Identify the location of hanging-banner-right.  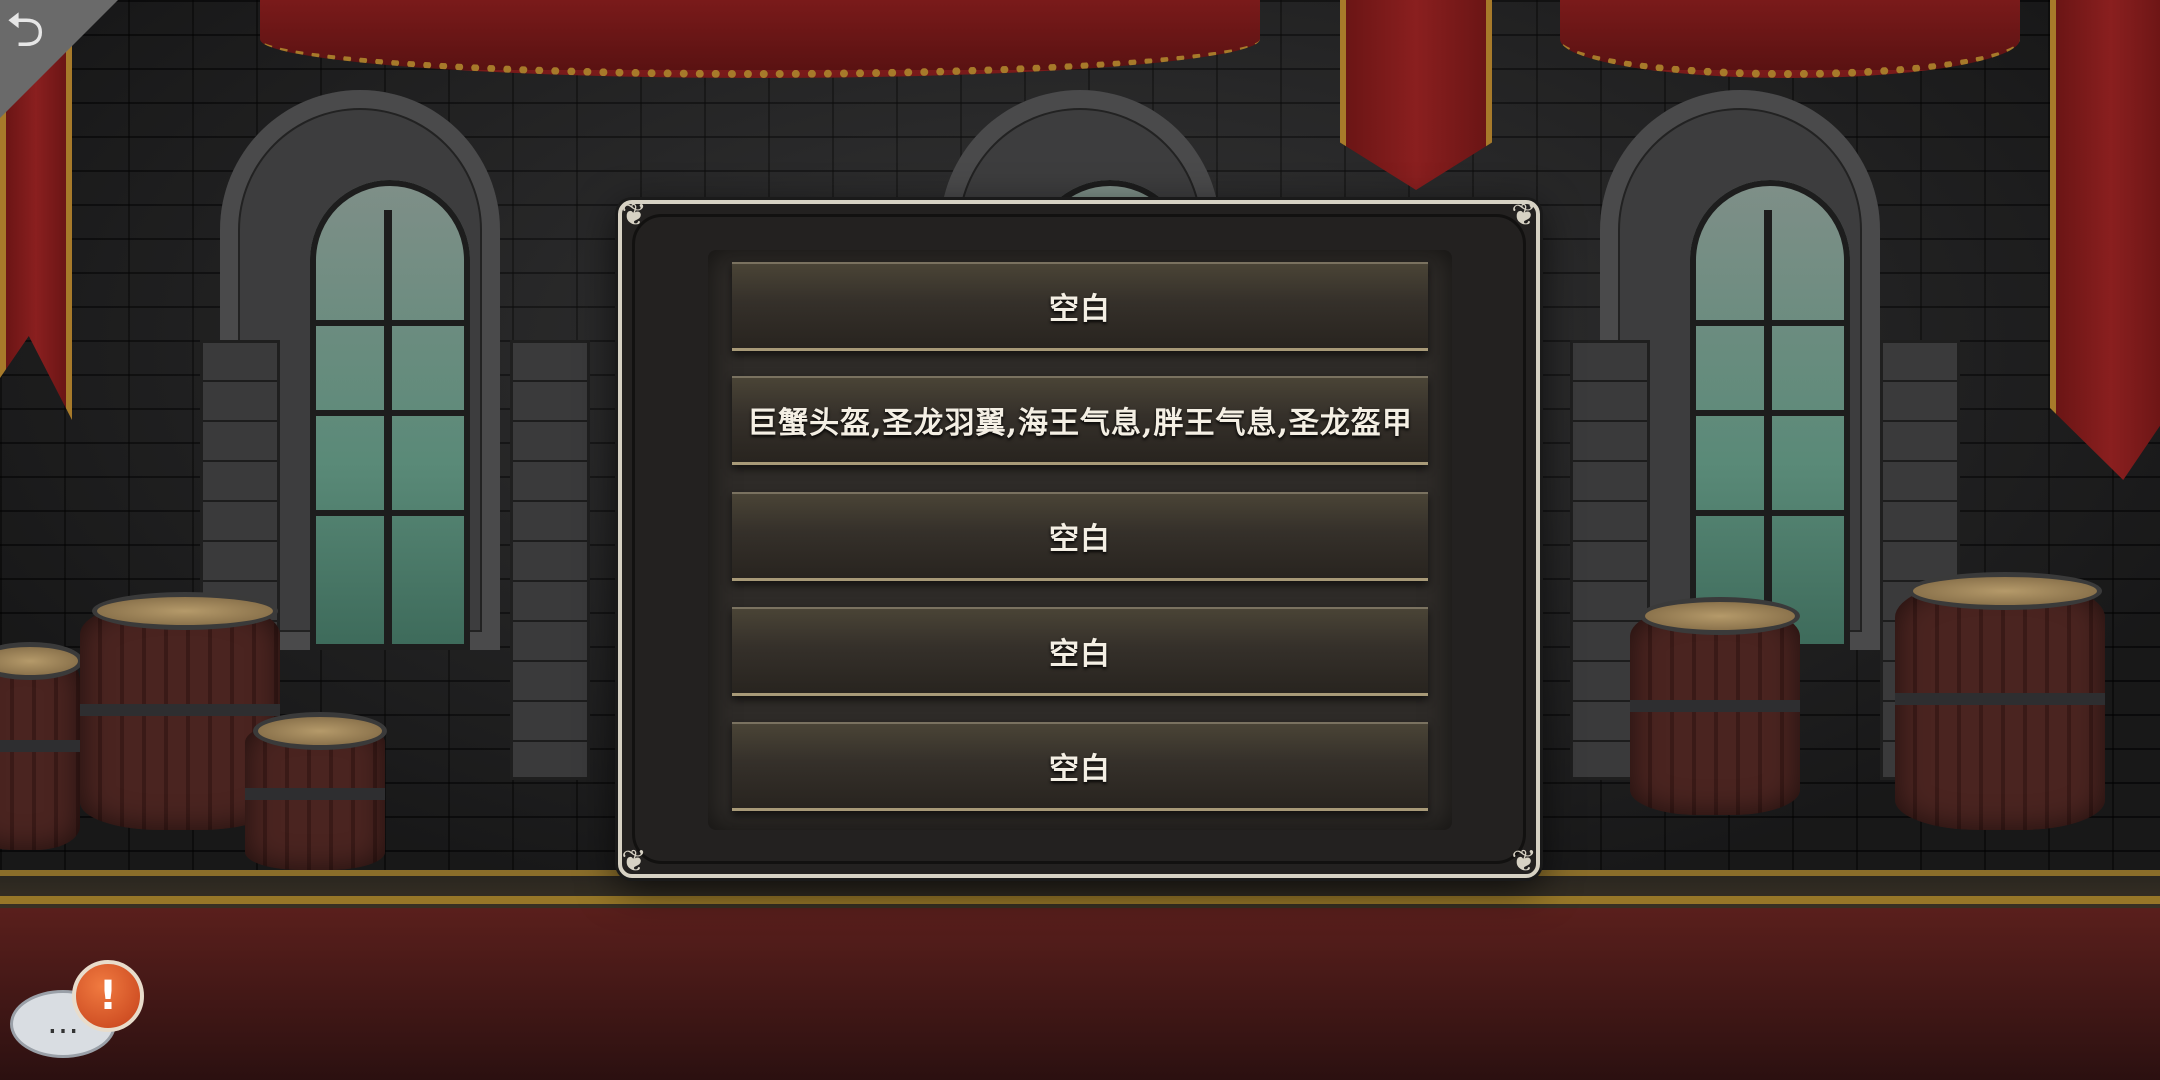
(2105, 240).